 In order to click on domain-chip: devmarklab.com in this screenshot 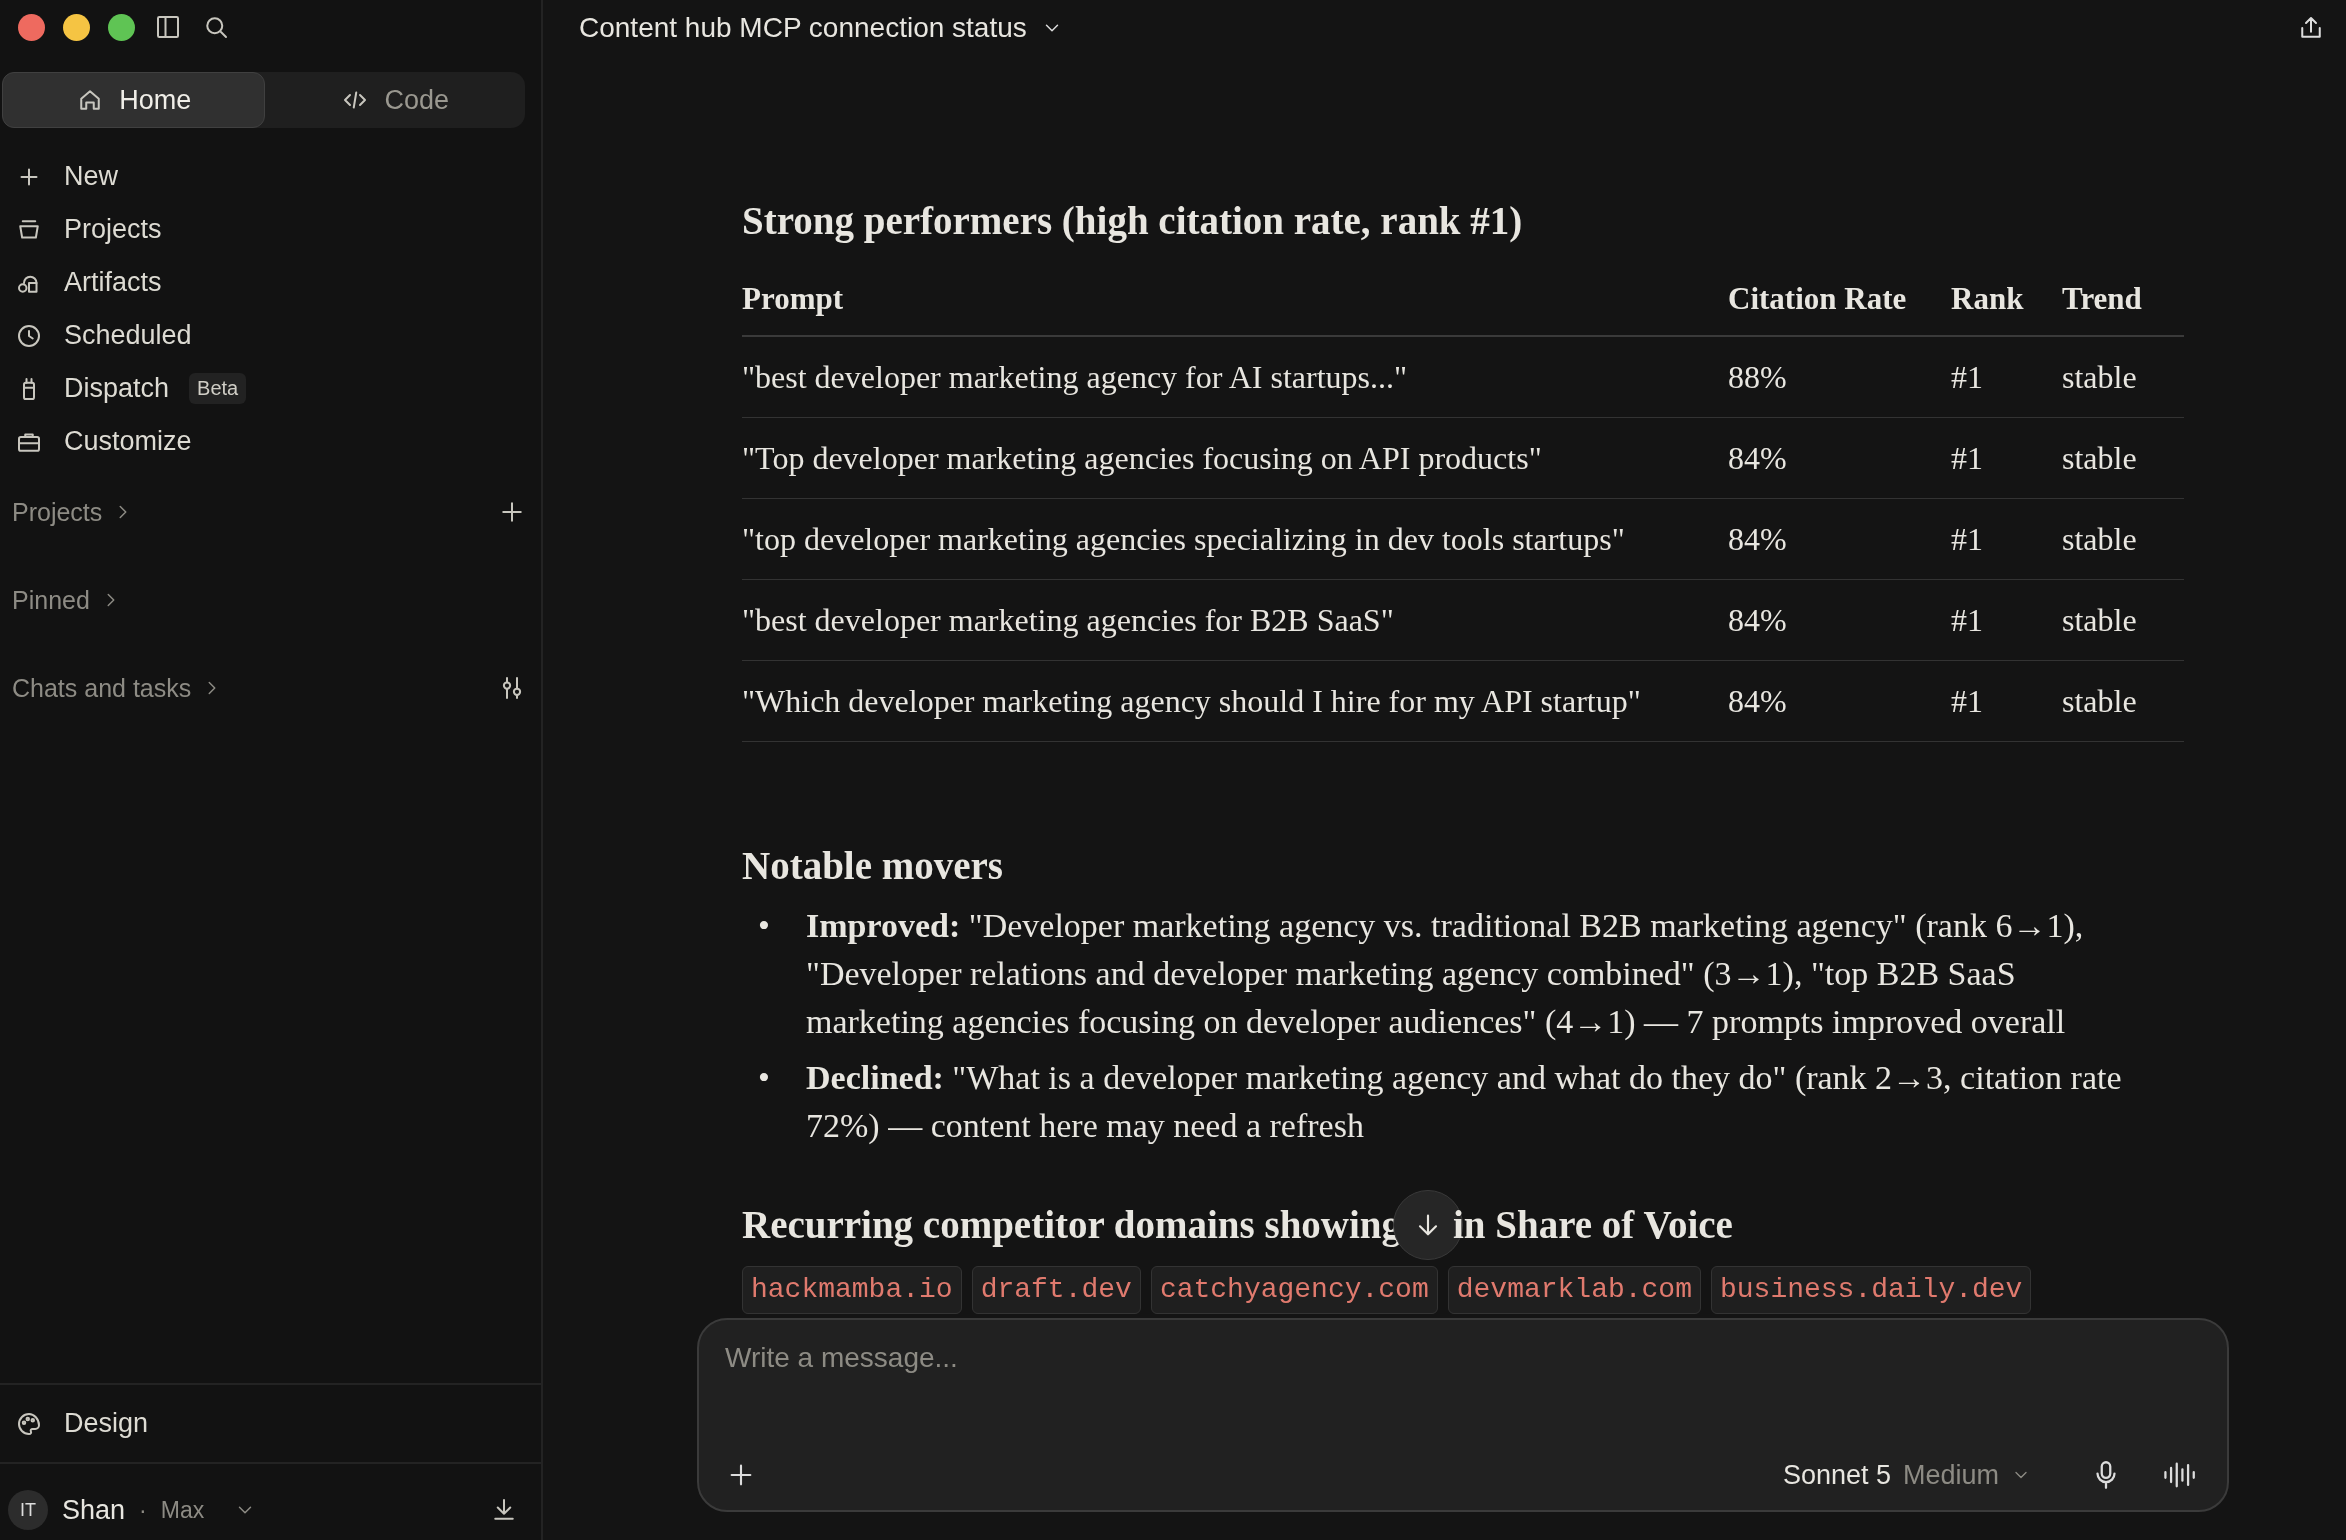, I will do `click(1574, 1290)`.